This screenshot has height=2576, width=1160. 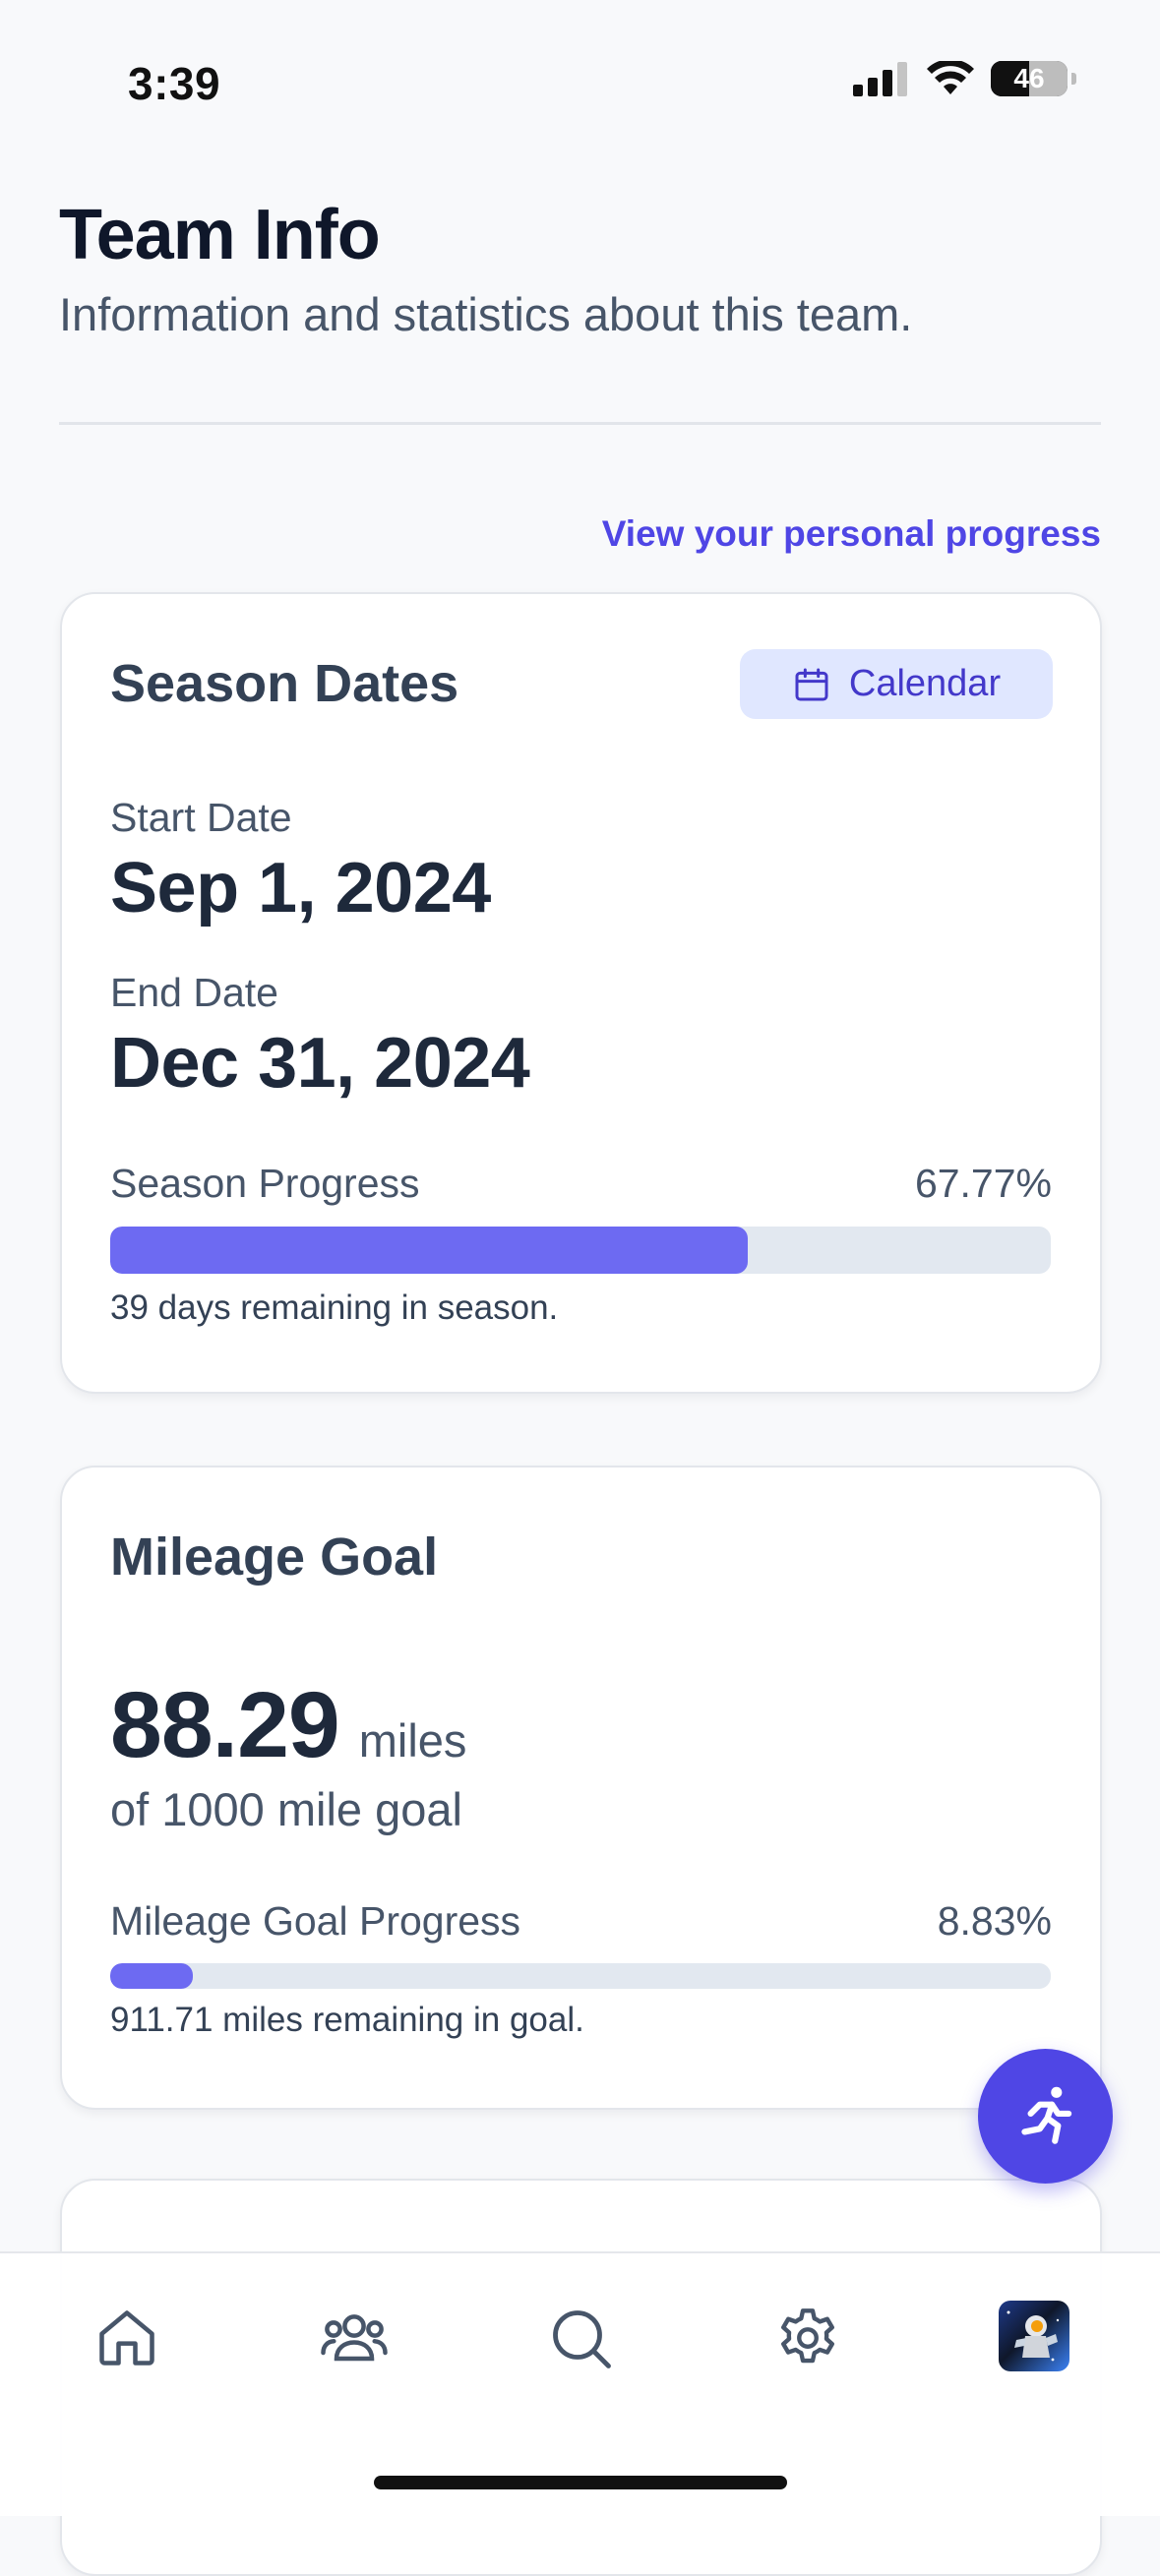 What do you see at coordinates (811, 684) in the screenshot?
I see `calendar-icon` at bounding box center [811, 684].